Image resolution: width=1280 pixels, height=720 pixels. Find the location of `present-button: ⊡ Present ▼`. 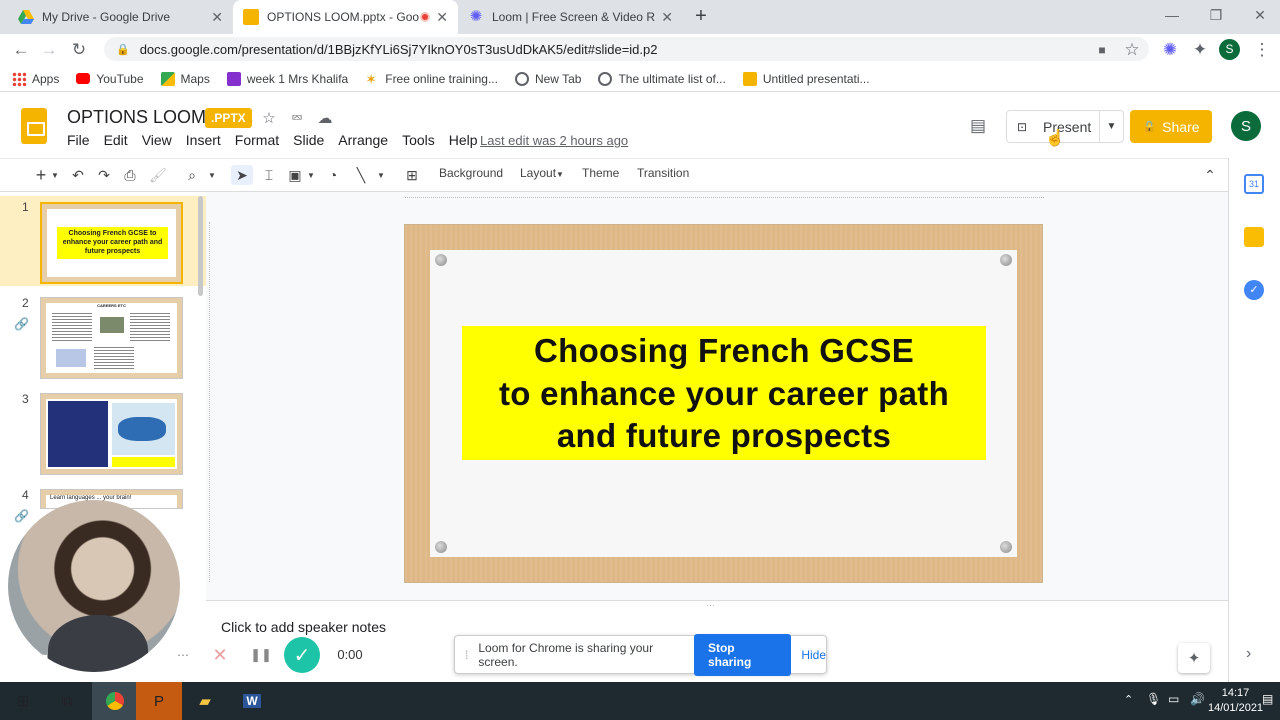

present-button: ⊡ Present ▼ is located at coordinates (1065, 126).